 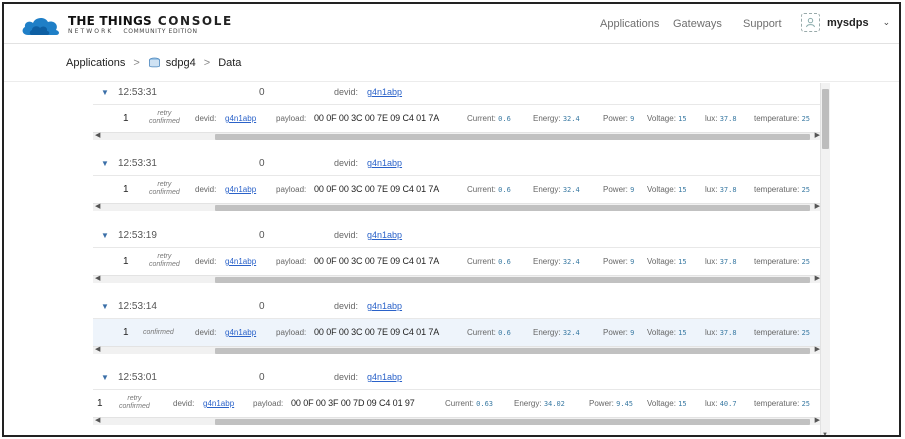 I want to click on metric-energy: Energy: 34.02, so click(x=539, y=403).